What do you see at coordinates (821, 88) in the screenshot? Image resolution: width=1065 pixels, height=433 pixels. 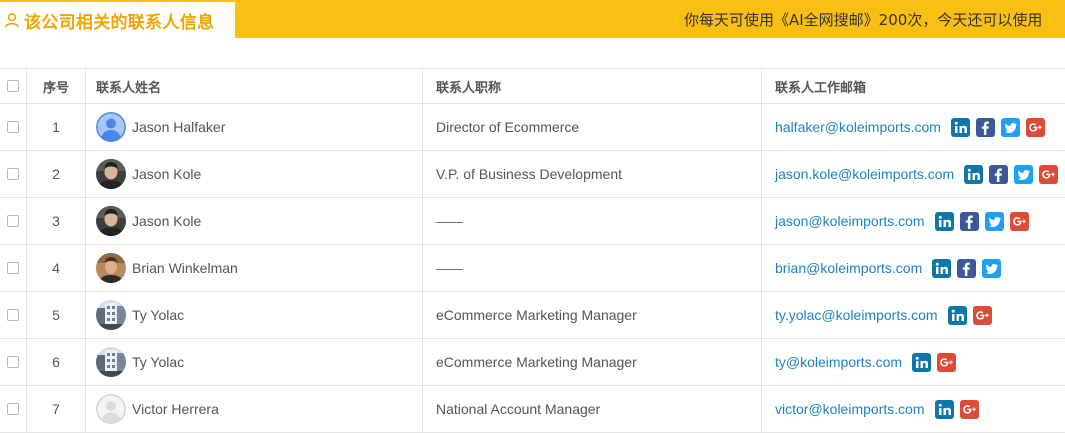 I see `header-email: 联系人工作邮箱` at bounding box center [821, 88].